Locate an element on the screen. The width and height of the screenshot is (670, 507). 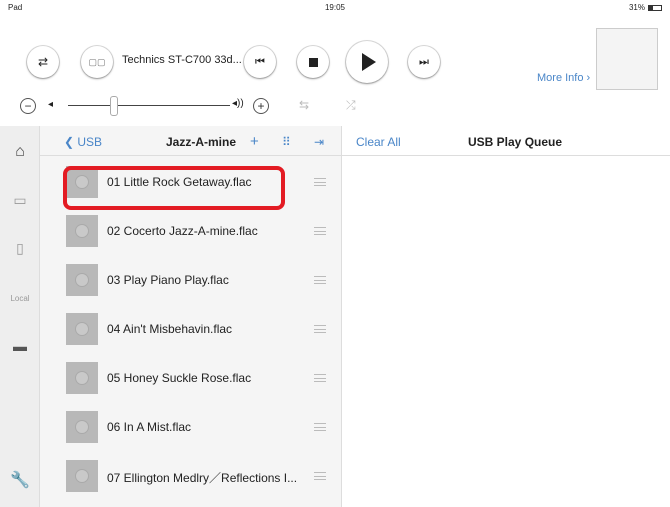
play-next-icon: ⇥ is located at coordinates (319, 142).